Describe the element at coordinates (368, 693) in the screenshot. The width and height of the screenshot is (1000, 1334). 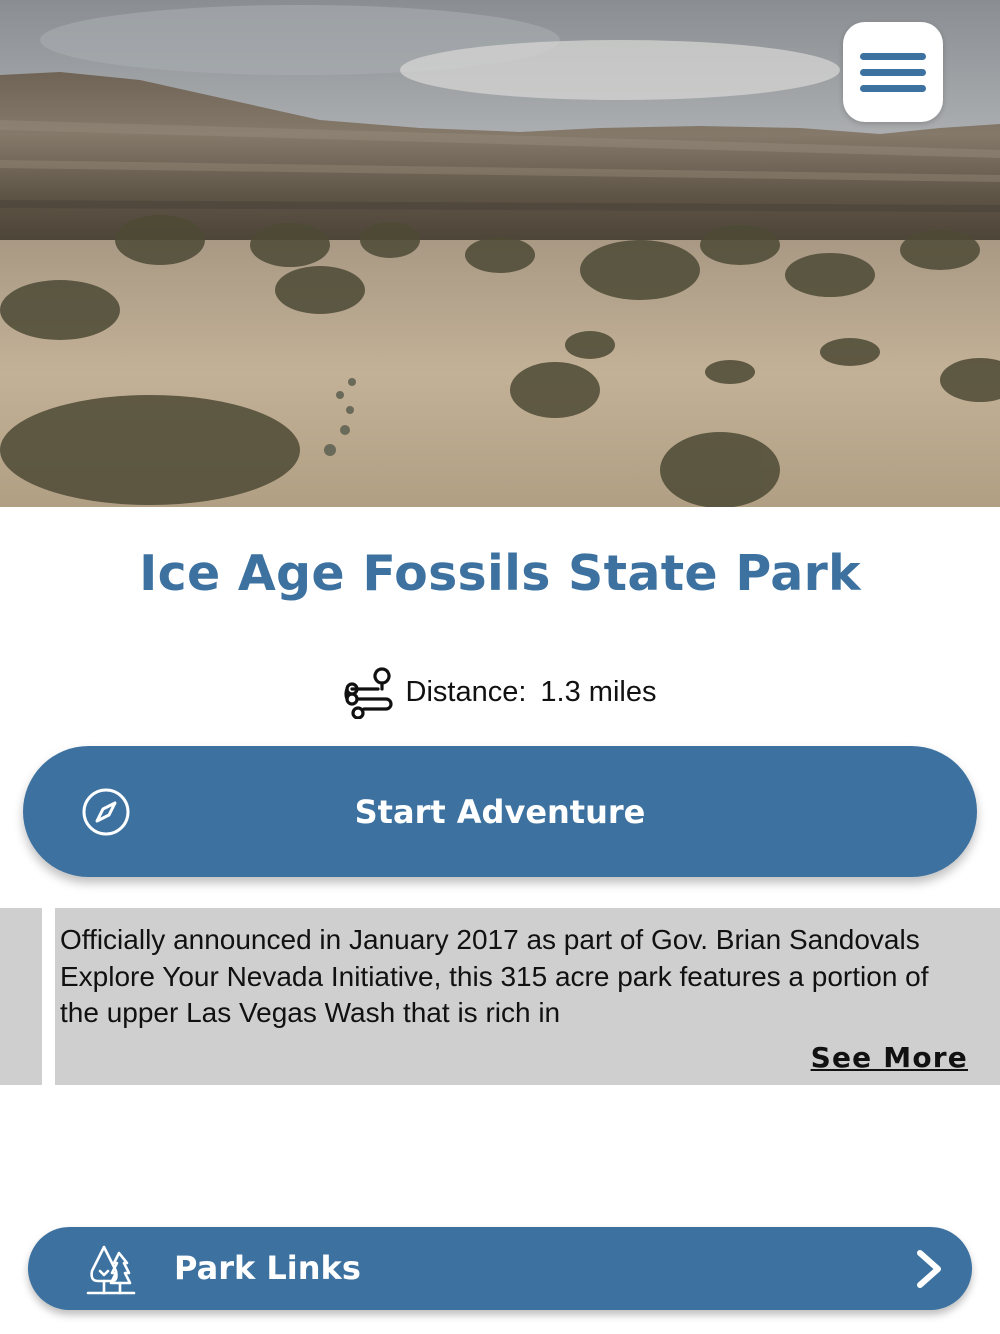
I see `route-icon` at that location.